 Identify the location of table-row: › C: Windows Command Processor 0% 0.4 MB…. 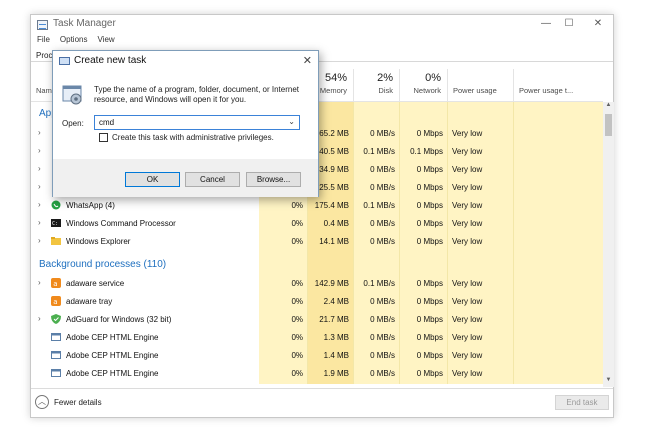
(317, 223).